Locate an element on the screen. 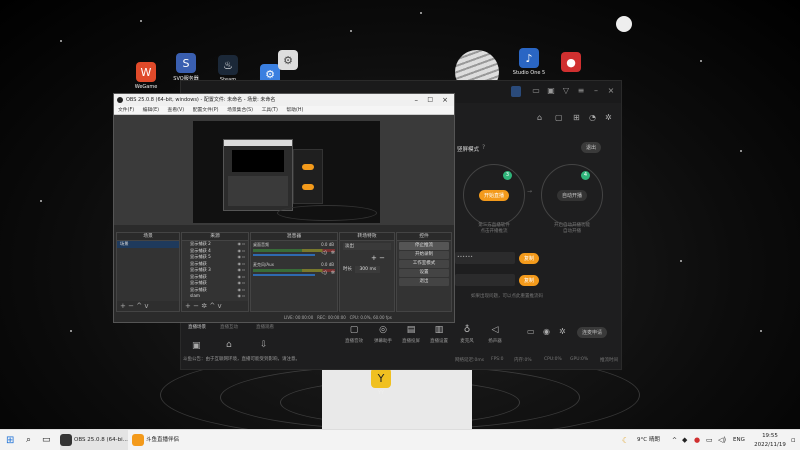 The width and height of the screenshot is (800, 450). eye-icon: ◉ is located at coordinates (546, 331).